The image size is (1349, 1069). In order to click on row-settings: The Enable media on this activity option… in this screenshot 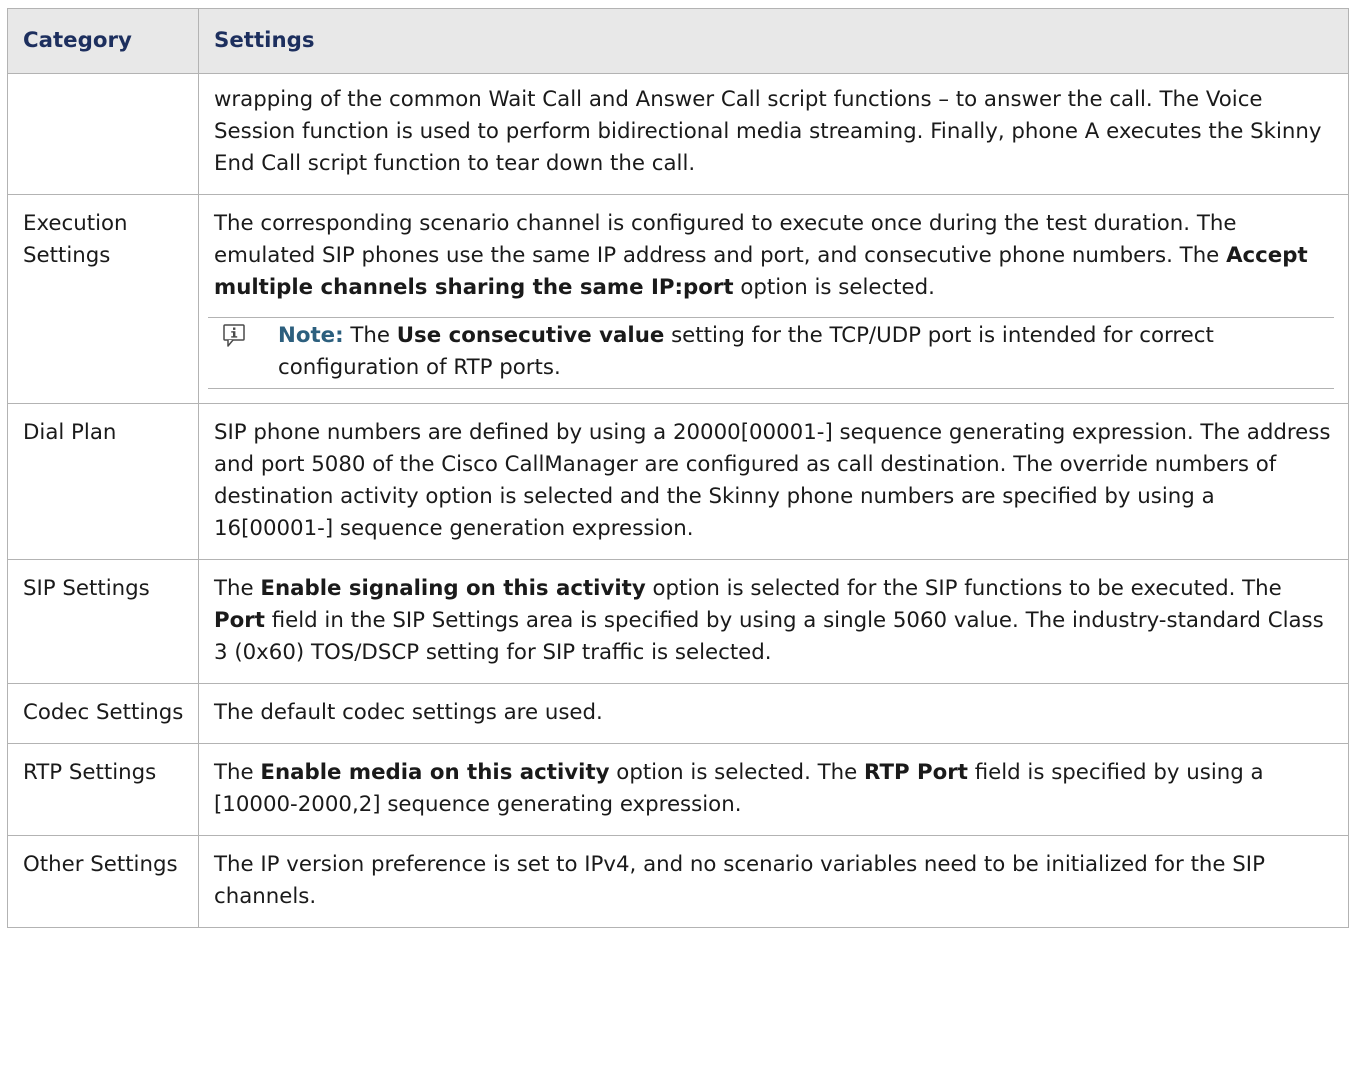, I will do `click(773, 789)`.